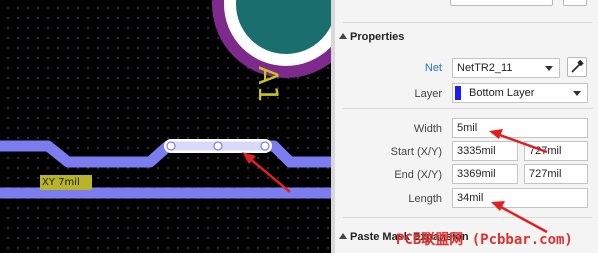 The height and width of the screenshot is (253, 598). Describe the element at coordinates (171, 146) in the screenshot. I see `segment-handle-start` at that location.